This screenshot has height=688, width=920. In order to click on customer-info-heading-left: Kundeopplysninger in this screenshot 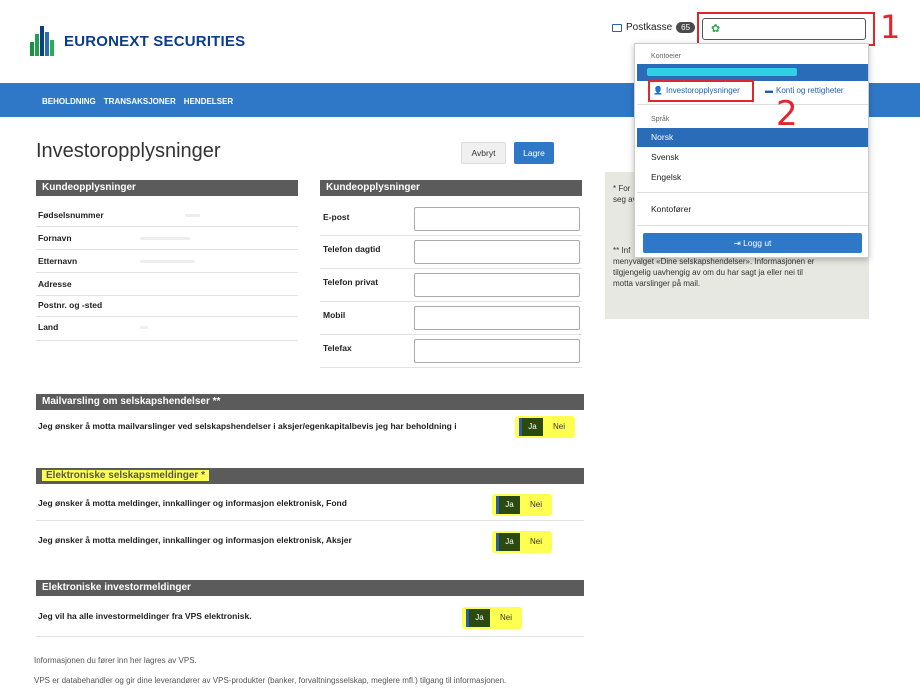, I will do `click(167, 188)`.